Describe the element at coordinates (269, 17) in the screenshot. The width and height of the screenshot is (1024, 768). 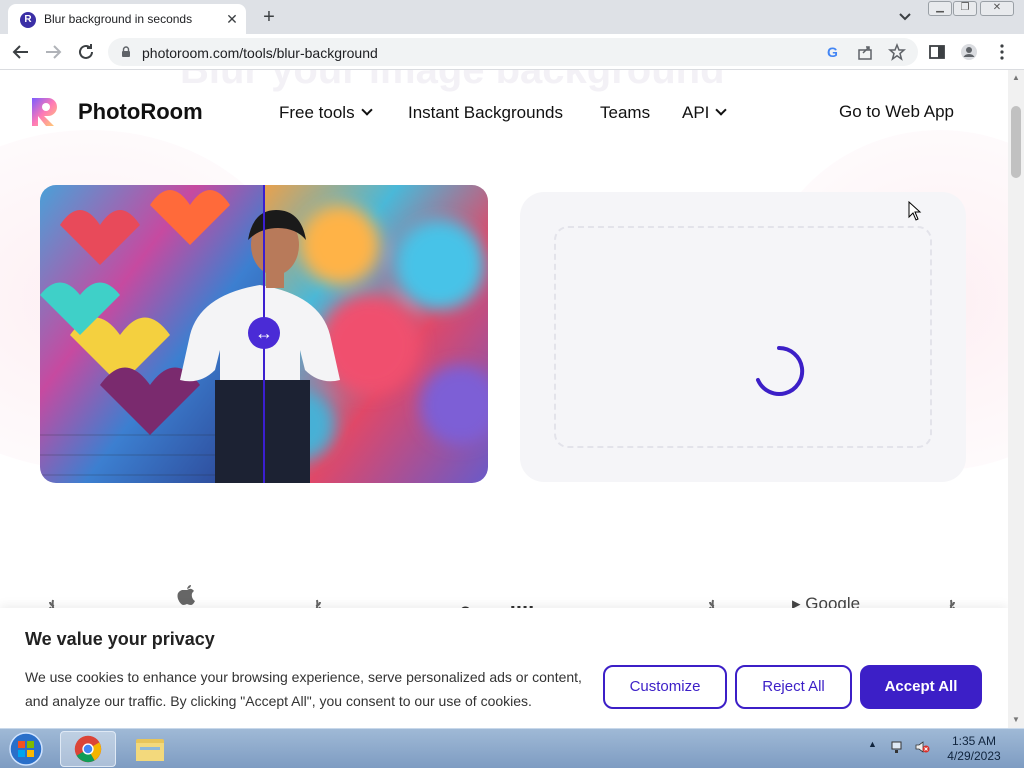
I see `new-tab-button: +` at that location.